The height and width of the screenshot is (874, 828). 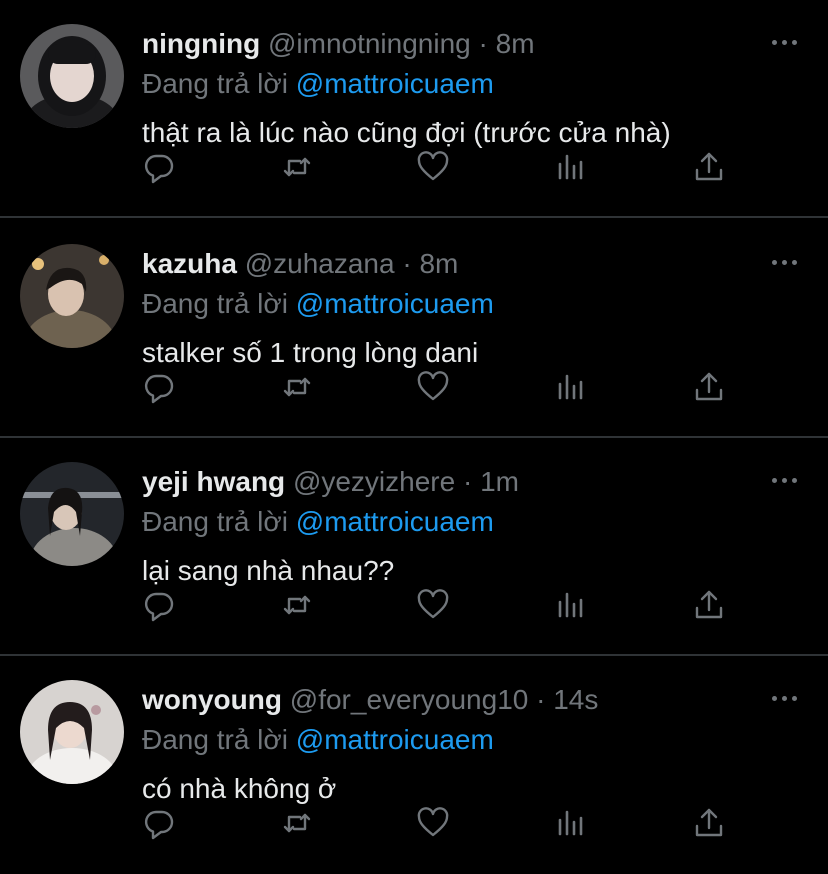 What do you see at coordinates (268, 570) in the screenshot?
I see `tweet-text: lại sang nhà nhau??` at bounding box center [268, 570].